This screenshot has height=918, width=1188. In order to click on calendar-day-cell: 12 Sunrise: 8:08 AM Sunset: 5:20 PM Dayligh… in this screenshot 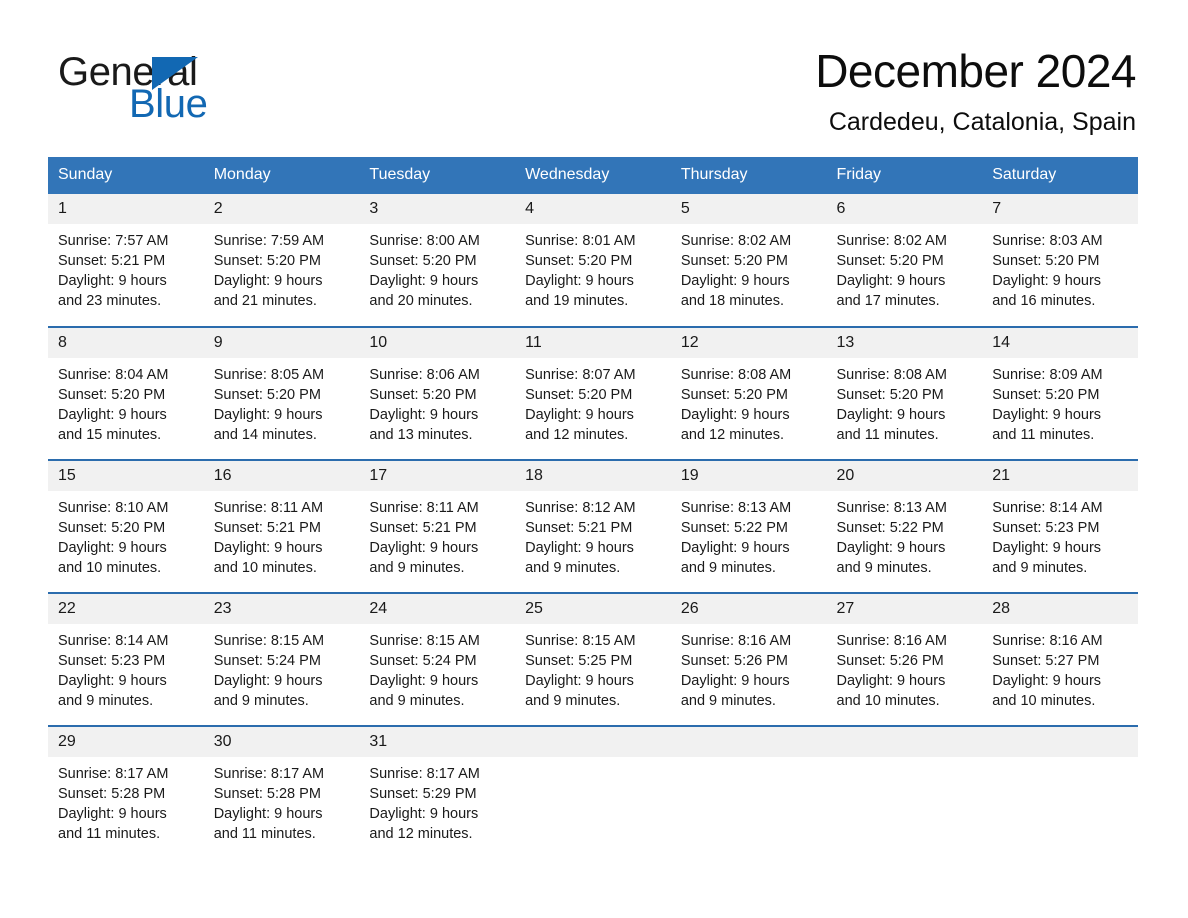, I will do `click(748, 393)`.